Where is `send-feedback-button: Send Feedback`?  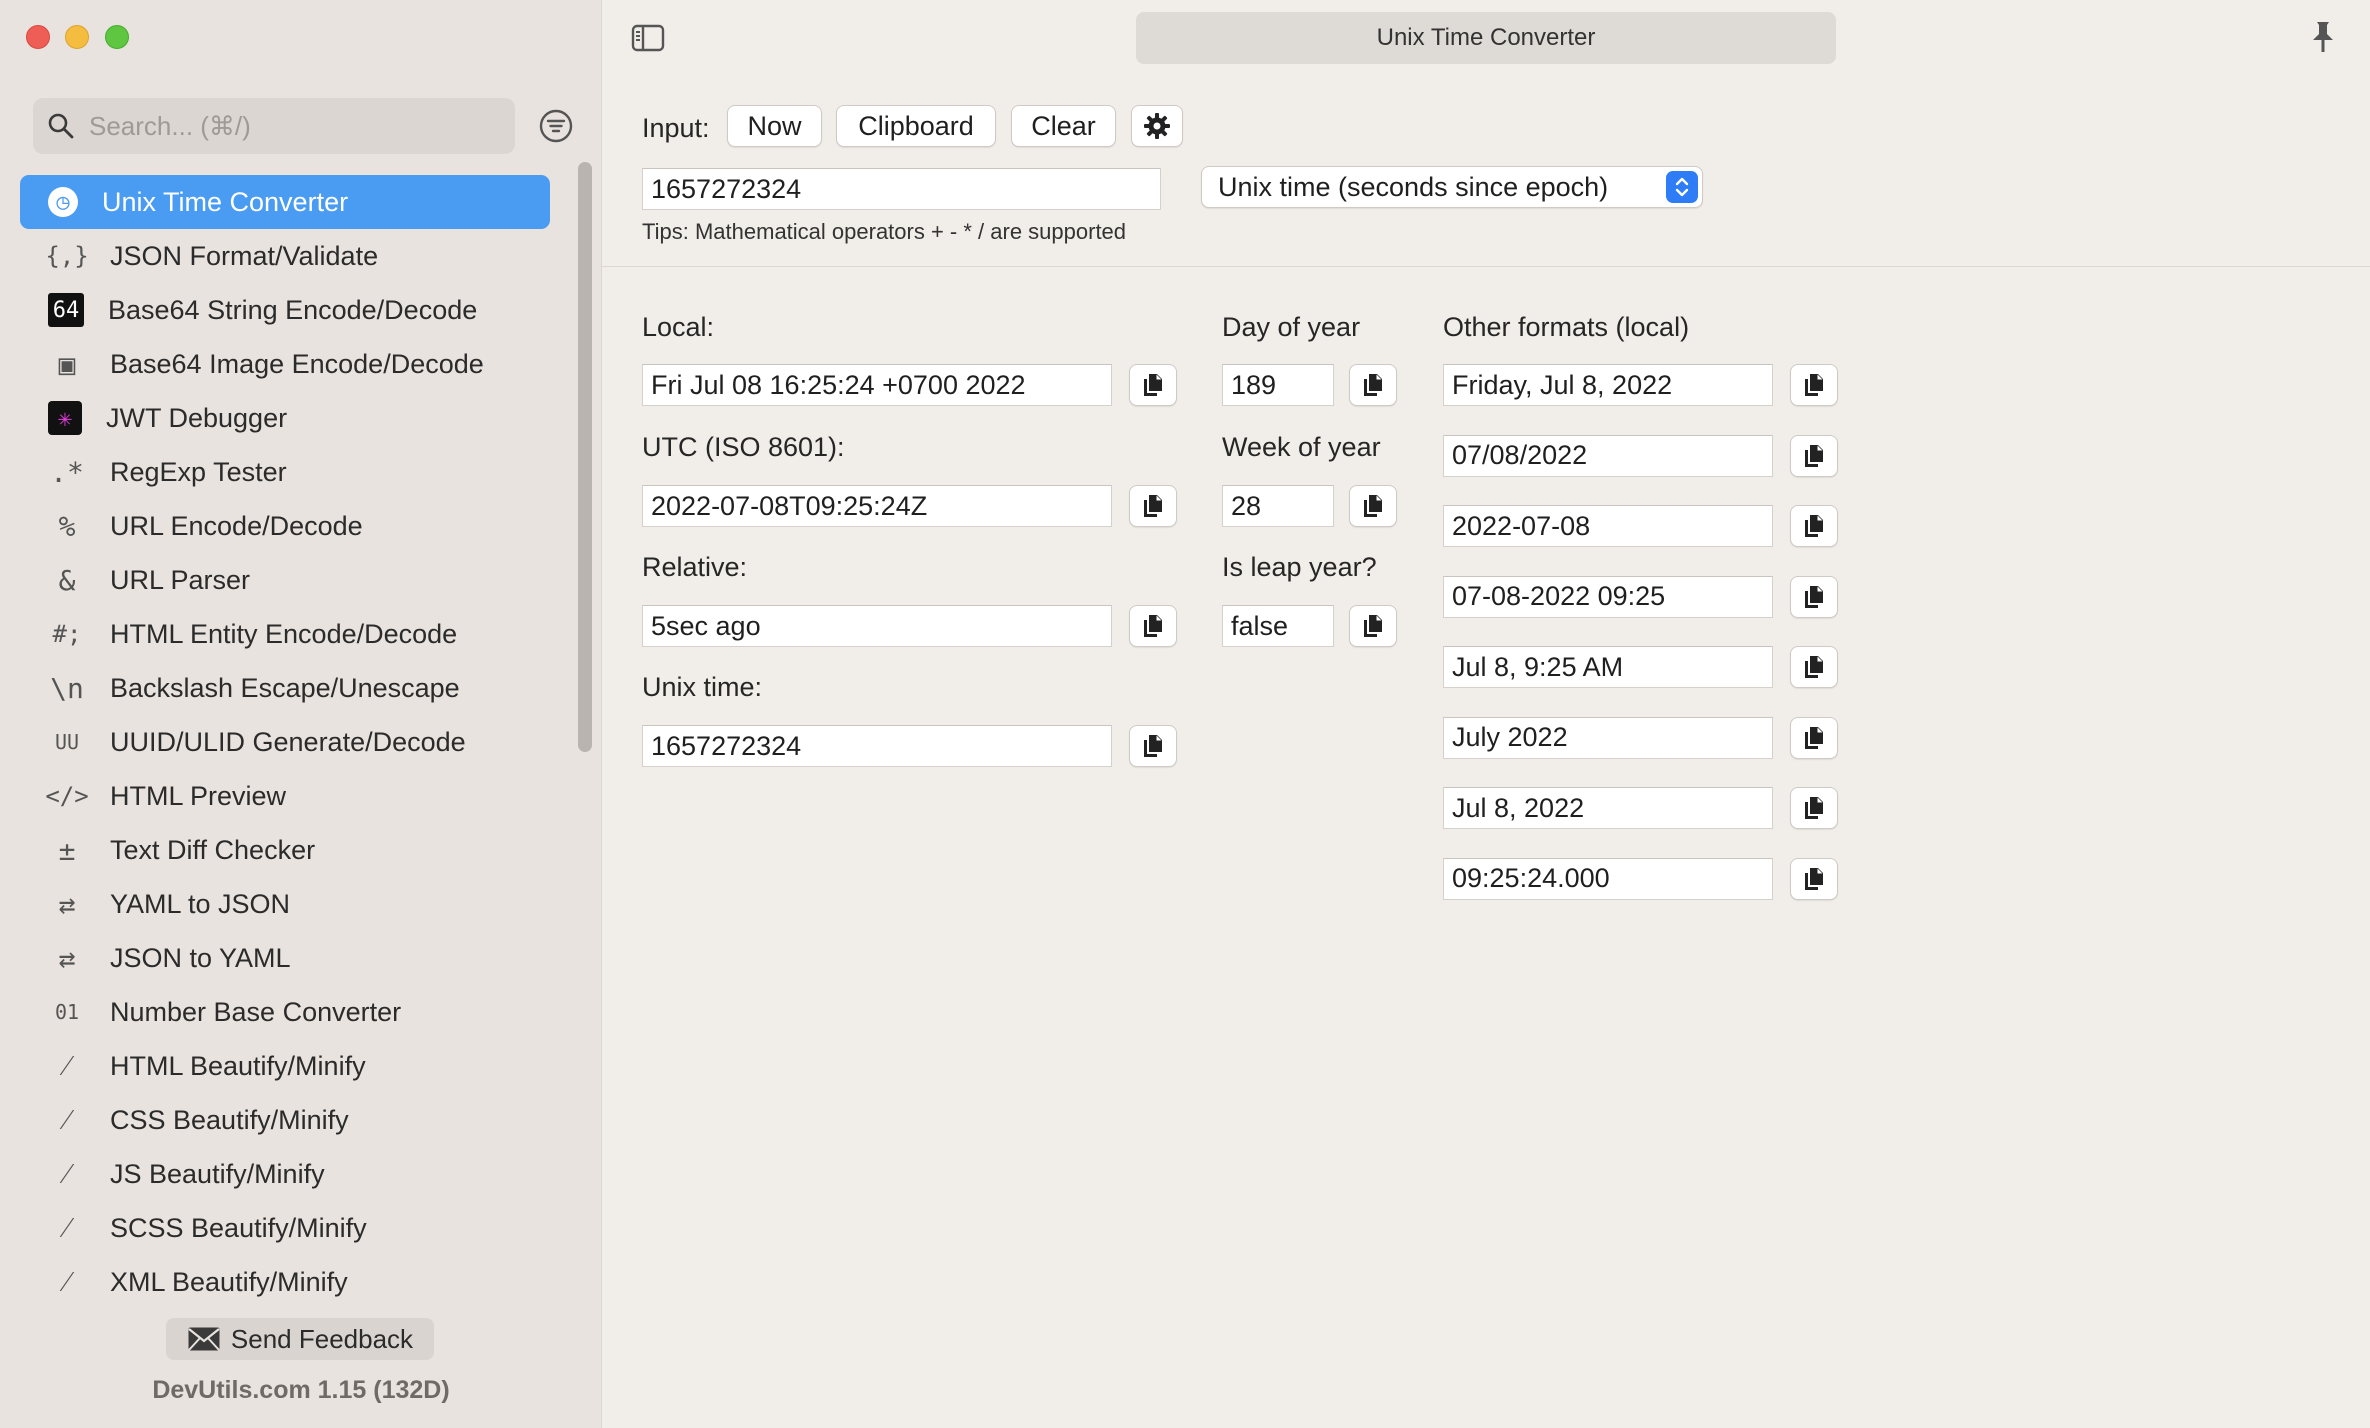 send-feedback-button: Send Feedback is located at coordinates (300, 1339).